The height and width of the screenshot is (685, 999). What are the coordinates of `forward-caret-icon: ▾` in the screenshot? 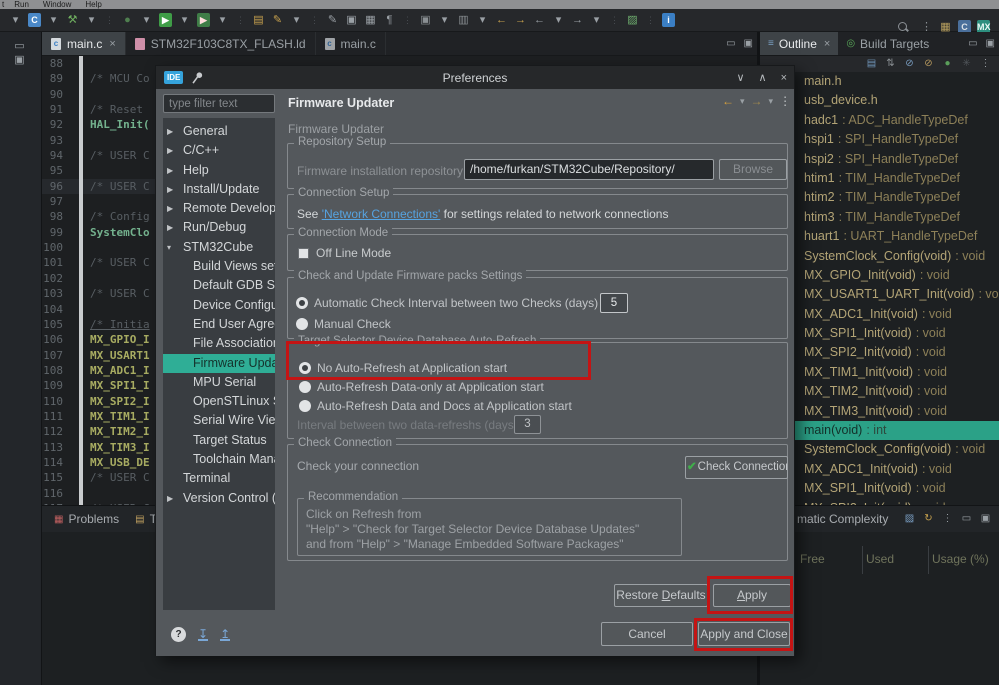 It's located at (771, 101).